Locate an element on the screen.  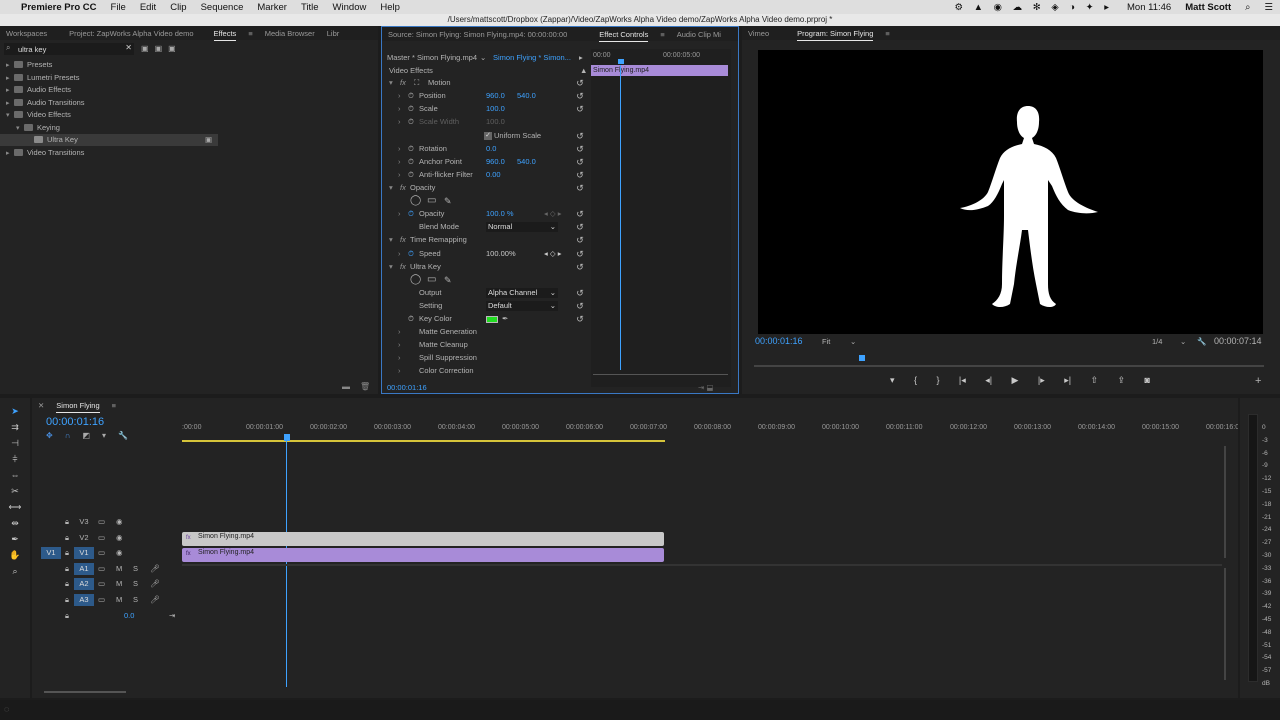
linked-selection-icon: ◩ is located at coordinates (92, 435).